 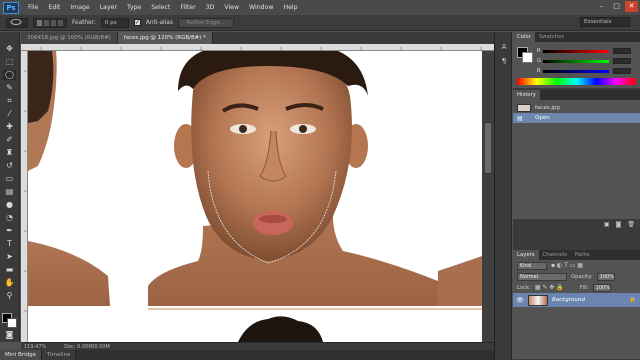 What do you see at coordinates (9, 62) in the screenshot?
I see `marquee-tool-icon: ⬚` at bounding box center [9, 62].